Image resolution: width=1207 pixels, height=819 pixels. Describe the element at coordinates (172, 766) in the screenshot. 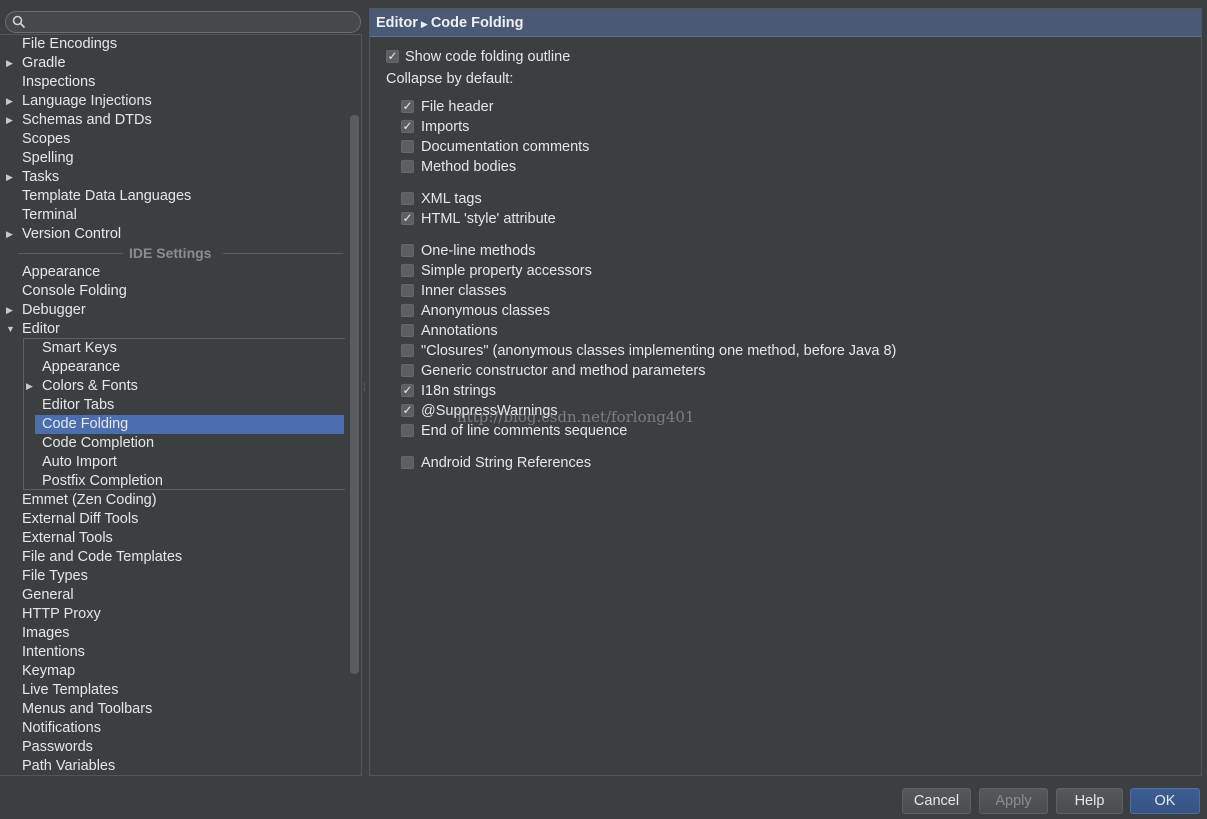

I see `tree-item: Path Variables` at that location.